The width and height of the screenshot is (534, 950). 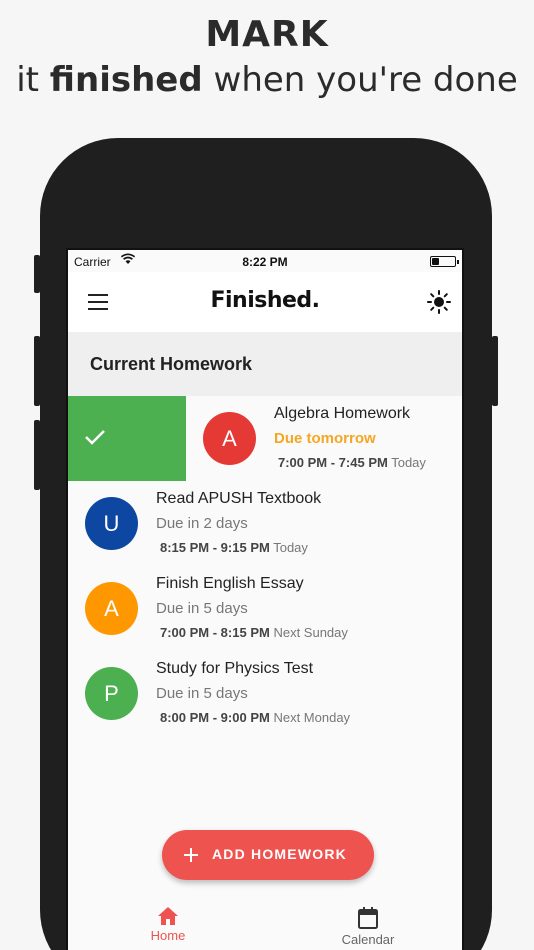 What do you see at coordinates (33, 80) in the screenshot?
I see `promo-headline-pre: it` at bounding box center [33, 80].